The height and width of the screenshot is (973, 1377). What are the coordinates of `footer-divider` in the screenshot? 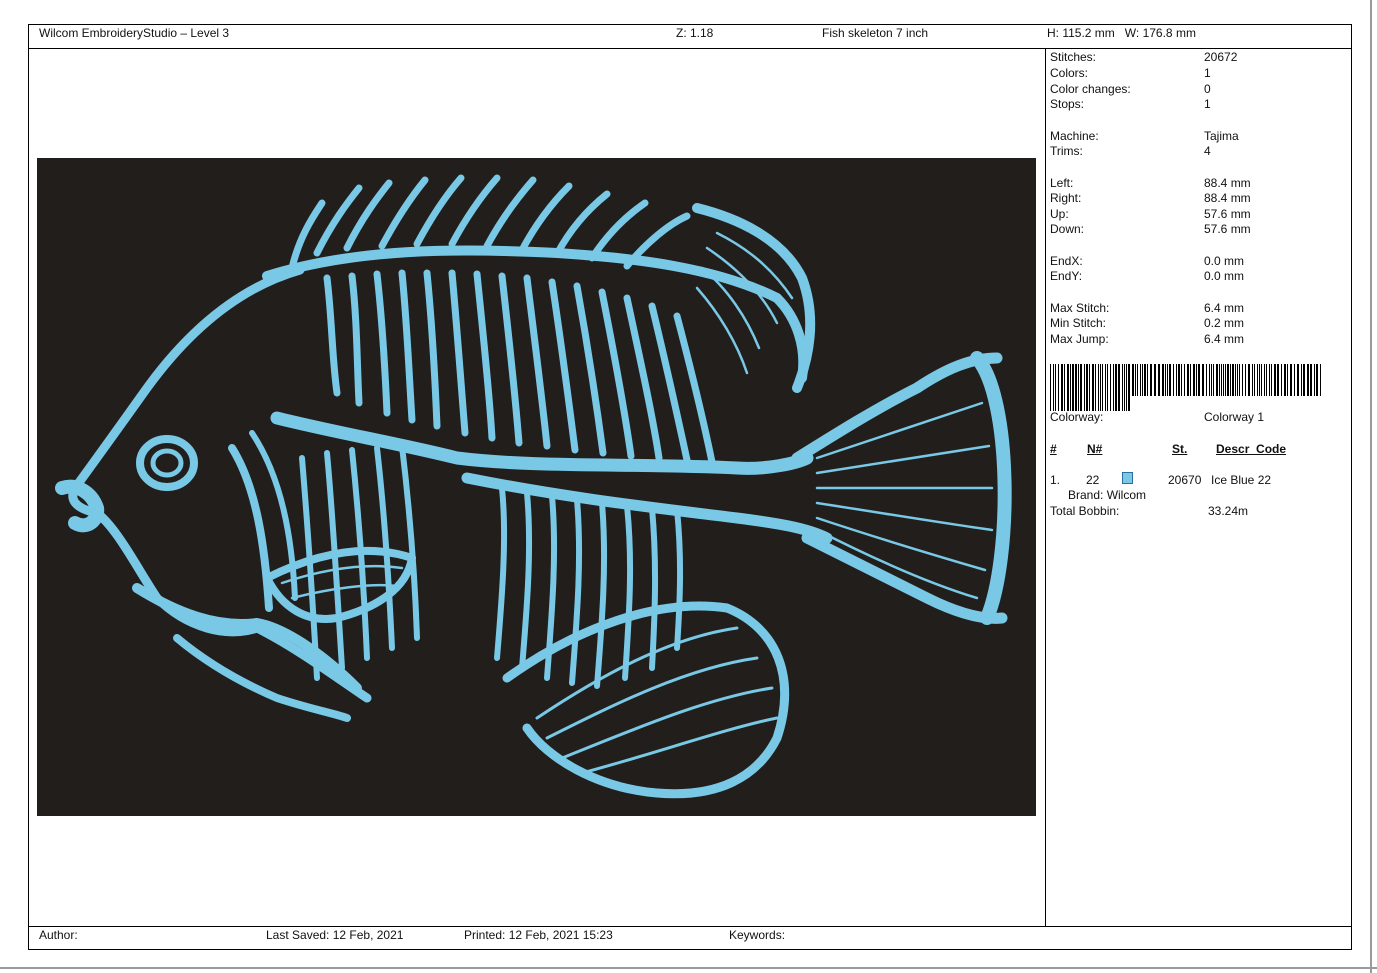 It's located at (690, 926).